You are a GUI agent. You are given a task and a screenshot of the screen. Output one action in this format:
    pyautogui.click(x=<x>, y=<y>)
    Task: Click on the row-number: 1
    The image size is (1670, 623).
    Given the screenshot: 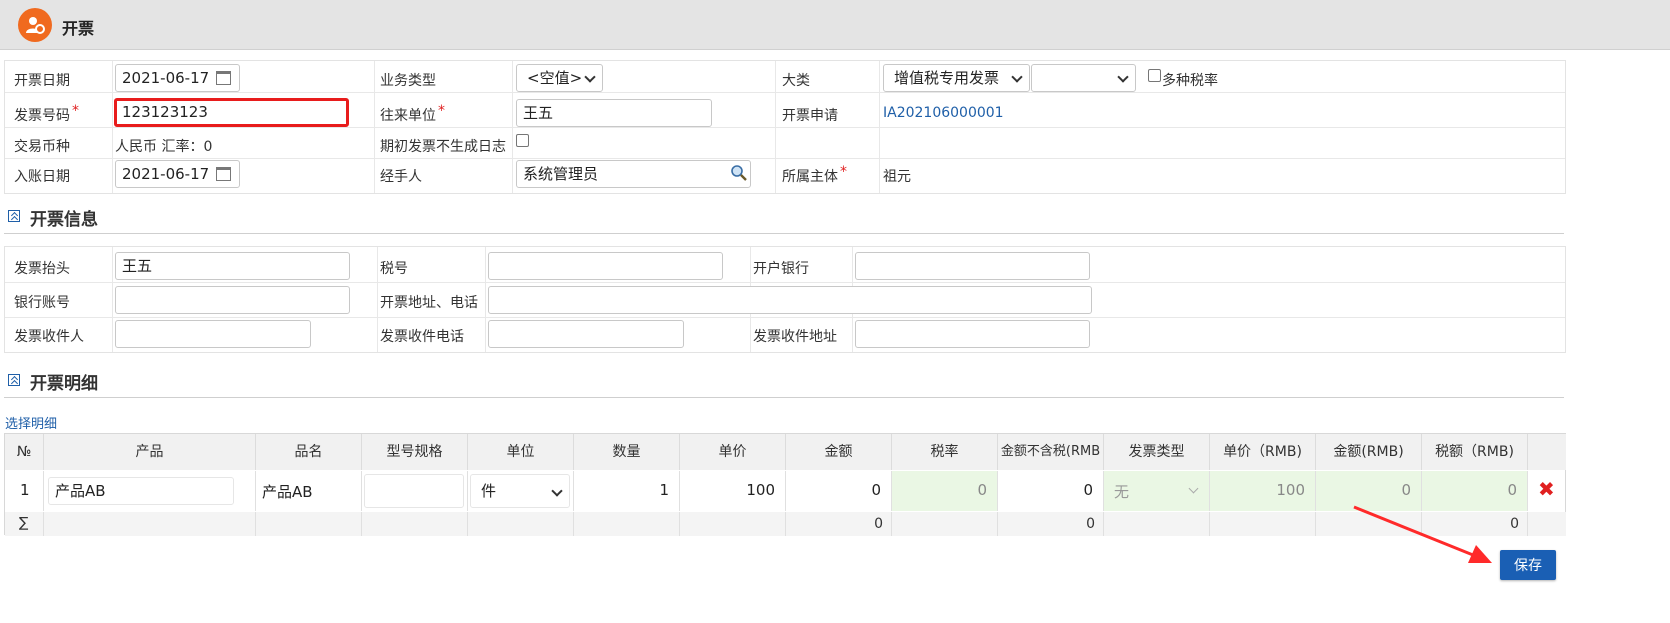 What is the action you would take?
    pyautogui.click(x=25, y=490)
    